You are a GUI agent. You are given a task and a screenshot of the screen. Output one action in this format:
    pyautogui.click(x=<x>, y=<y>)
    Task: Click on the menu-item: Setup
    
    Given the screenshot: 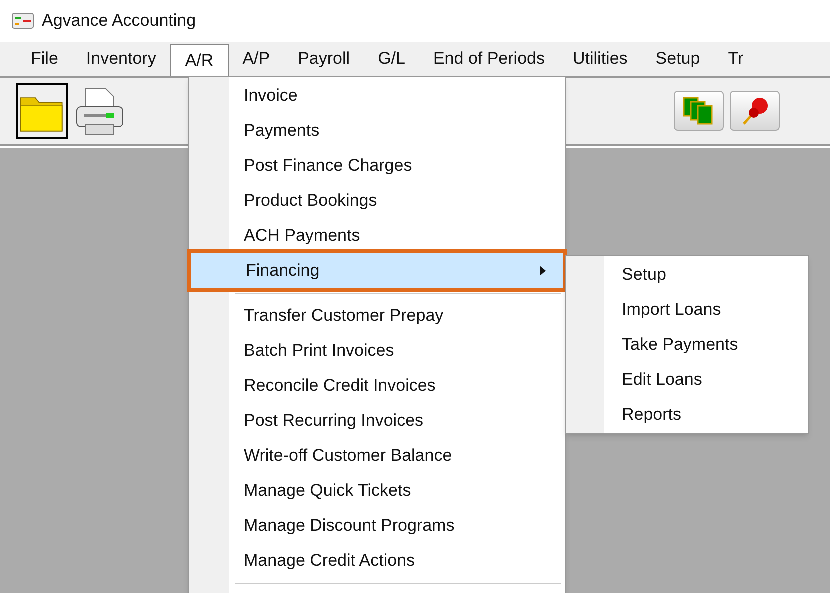 What is the action you would take?
    pyautogui.click(x=678, y=59)
    